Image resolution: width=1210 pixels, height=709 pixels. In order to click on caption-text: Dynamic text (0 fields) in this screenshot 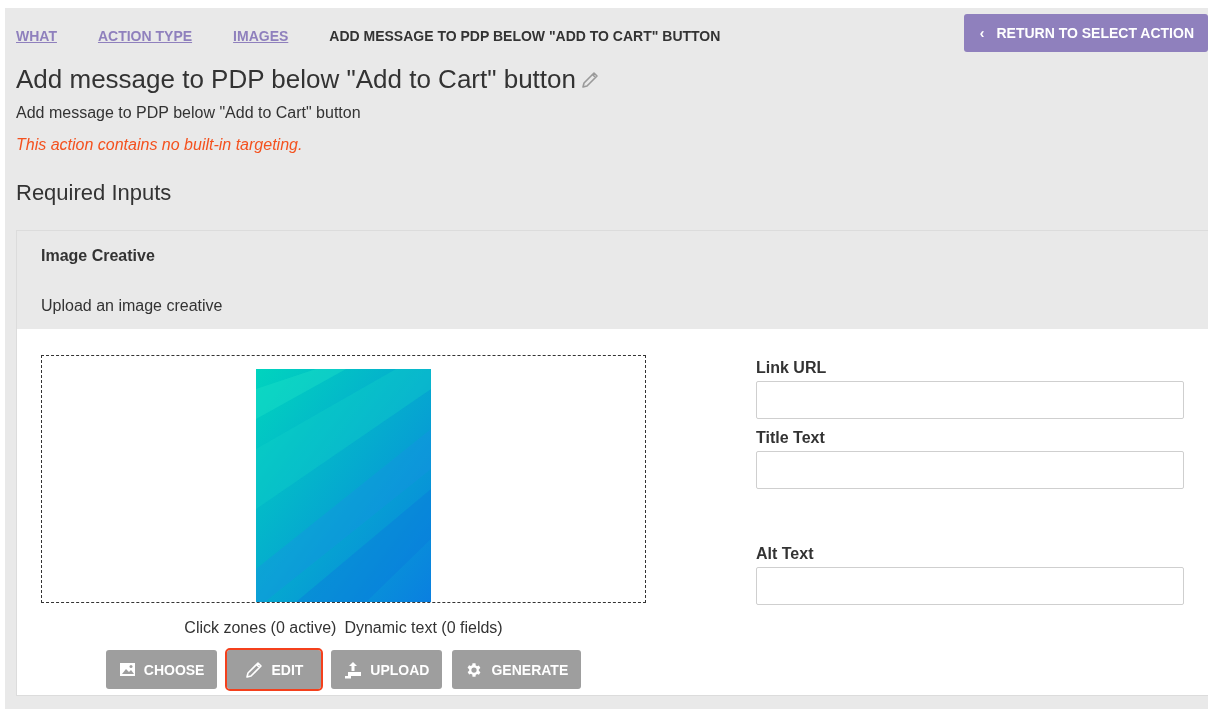, I will do `click(423, 628)`.